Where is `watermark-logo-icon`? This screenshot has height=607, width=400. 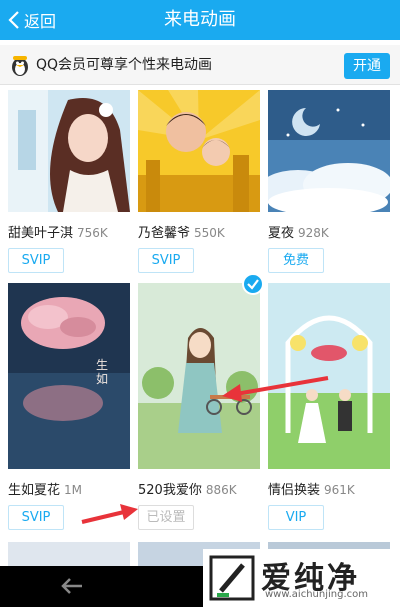
watermark-logo-icon is located at coordinates (232, 578).